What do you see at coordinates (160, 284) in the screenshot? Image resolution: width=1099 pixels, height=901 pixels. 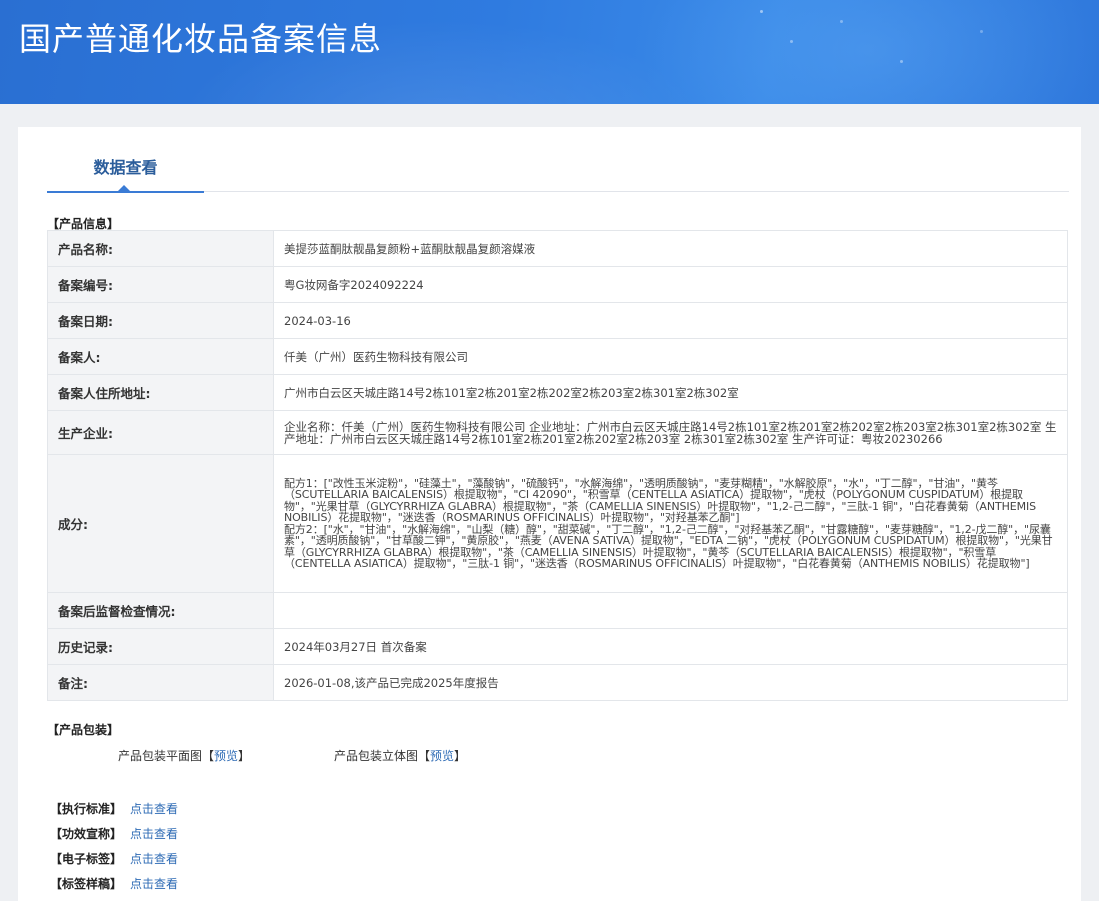 I see `row-label: 备案编号:` at bounding box center [160, 284].